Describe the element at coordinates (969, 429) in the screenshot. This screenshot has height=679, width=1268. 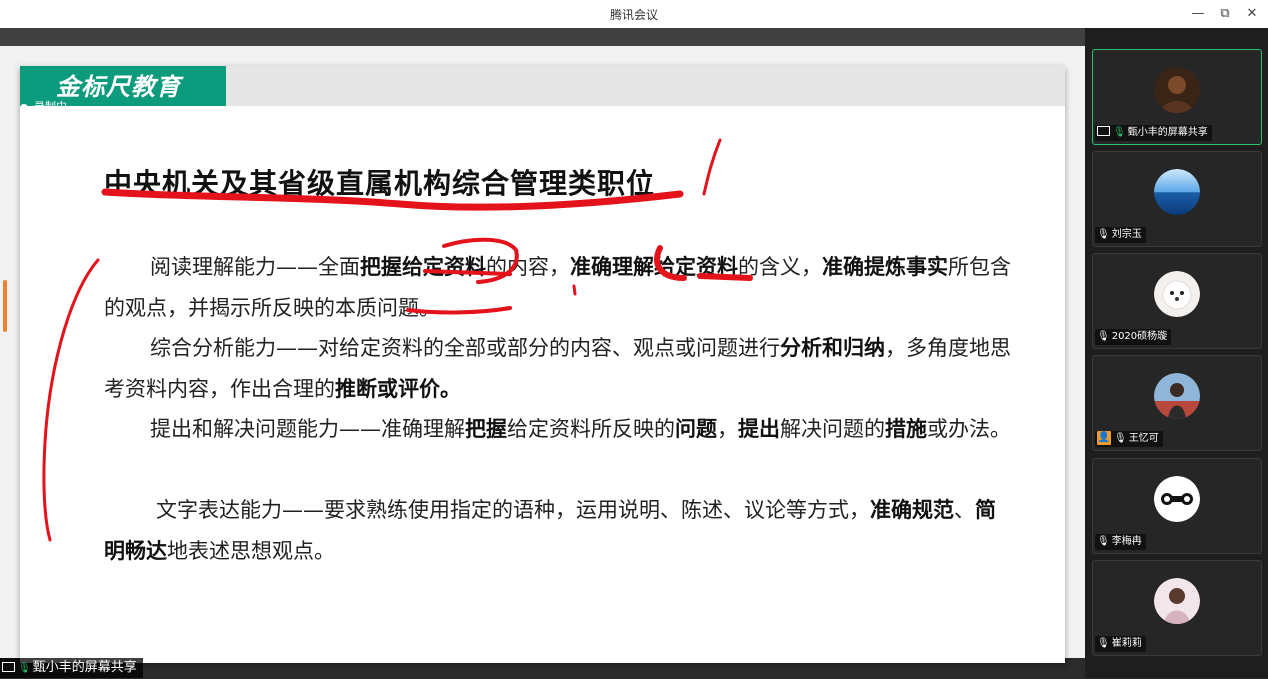
I see `text-segment: 或办法。` at that location.